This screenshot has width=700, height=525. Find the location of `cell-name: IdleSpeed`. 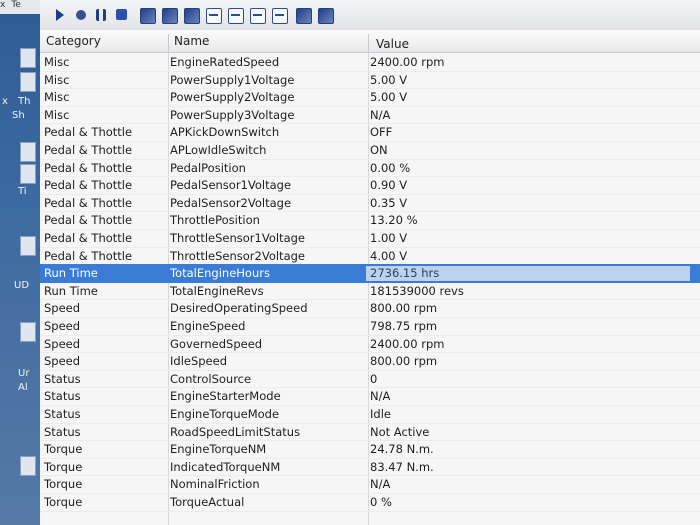

cell-name: IdleSpeed is located at coordinates (199, 361).